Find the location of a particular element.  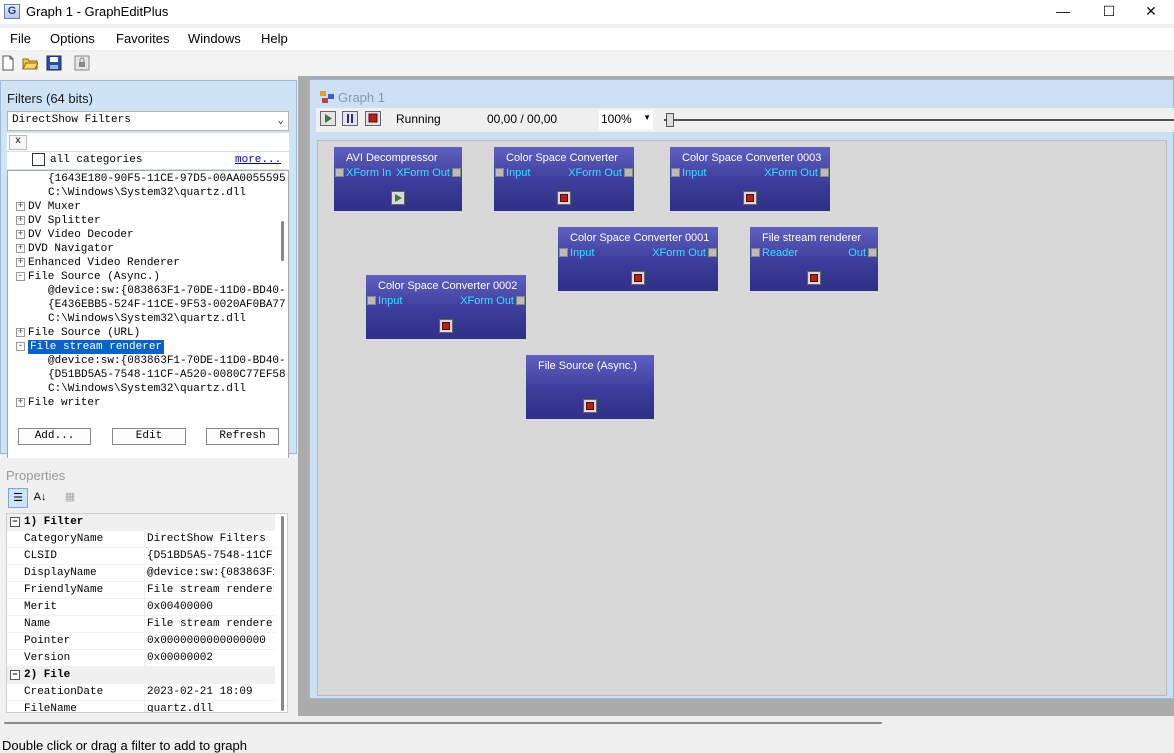

refresh-button: Refresh is located at coordinates (242, 436).